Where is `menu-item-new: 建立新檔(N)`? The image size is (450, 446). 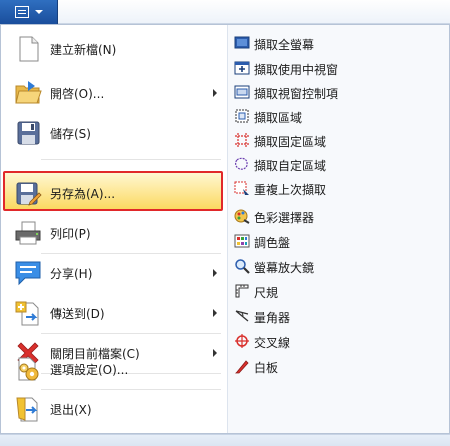 menu-item-new: 建立新檔(N) is located at coordinates (115, 49).